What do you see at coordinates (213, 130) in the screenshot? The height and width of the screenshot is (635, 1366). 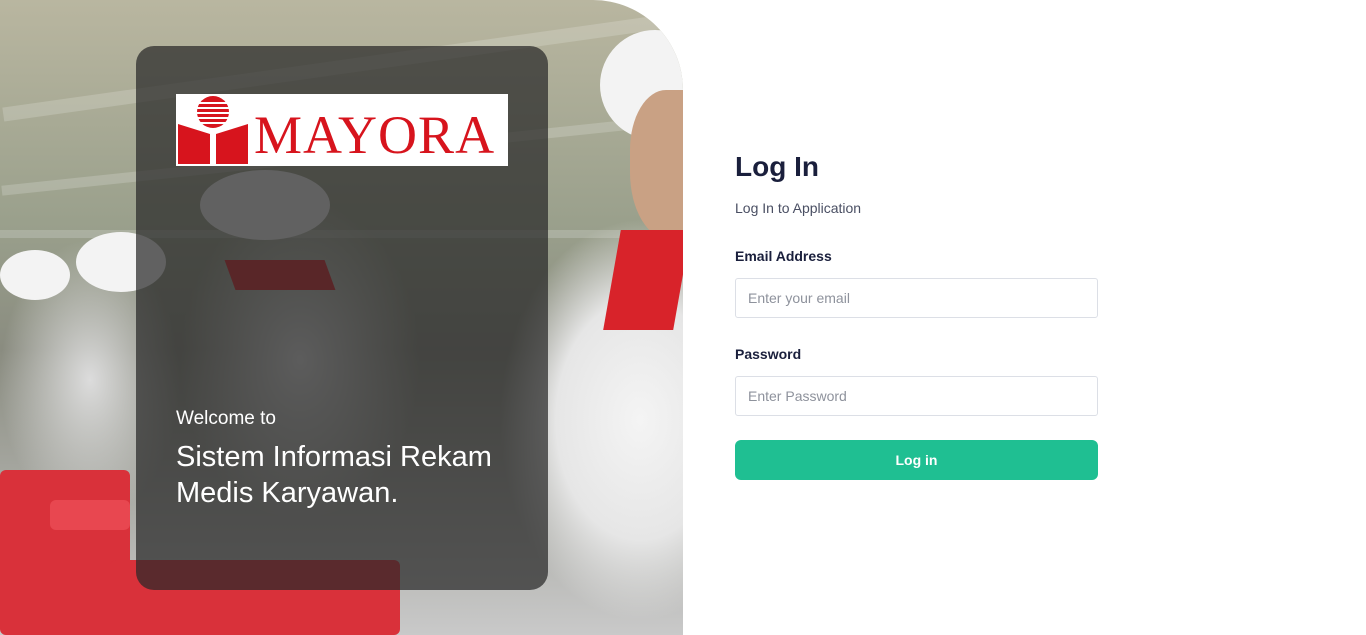 I see `mayora-emblem-icon` at bounding box center [213, 130].